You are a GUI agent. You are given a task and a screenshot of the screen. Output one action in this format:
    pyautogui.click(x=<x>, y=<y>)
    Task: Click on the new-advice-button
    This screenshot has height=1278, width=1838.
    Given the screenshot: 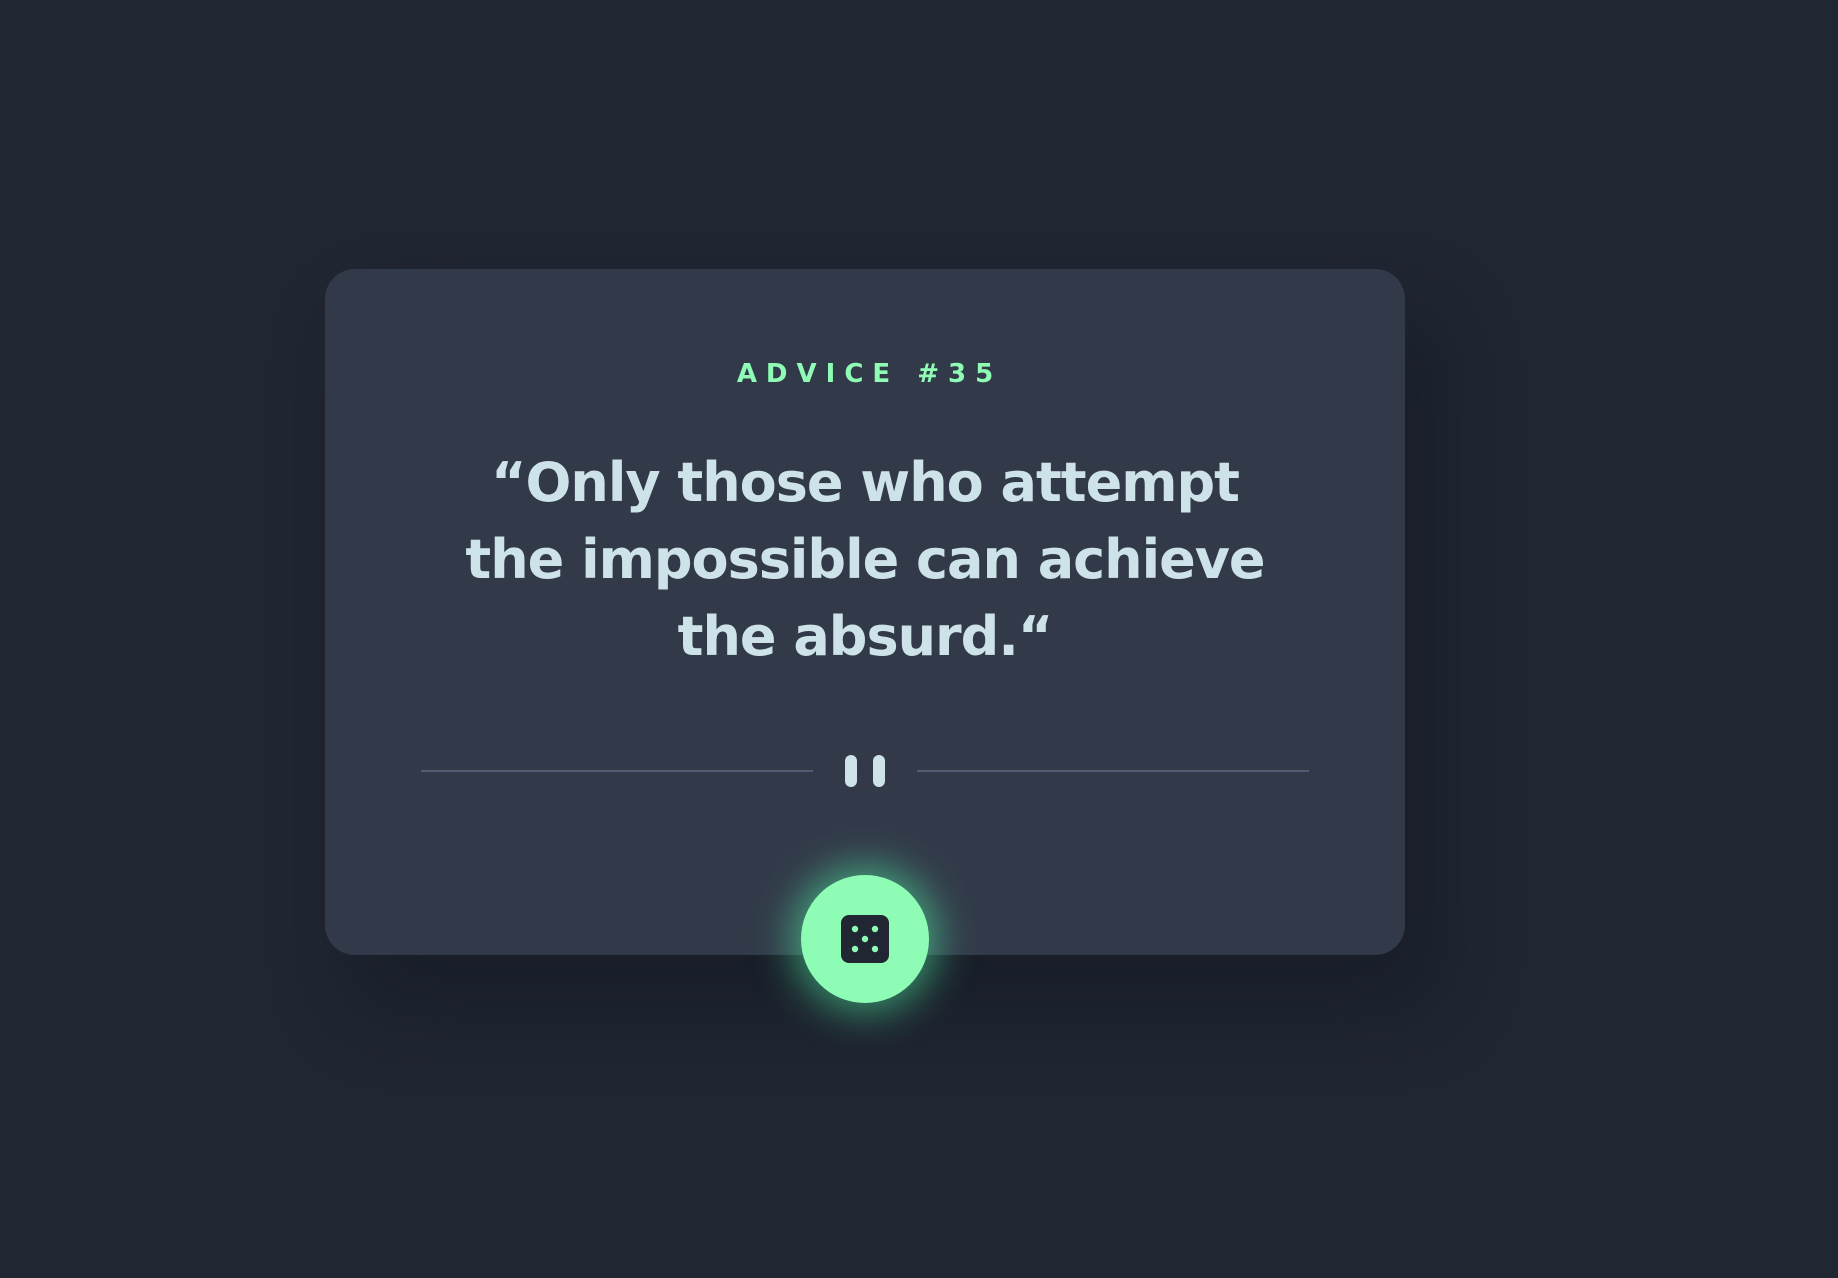 What is the action you would take?
    pyautogui.click(x=865, y=939)
    